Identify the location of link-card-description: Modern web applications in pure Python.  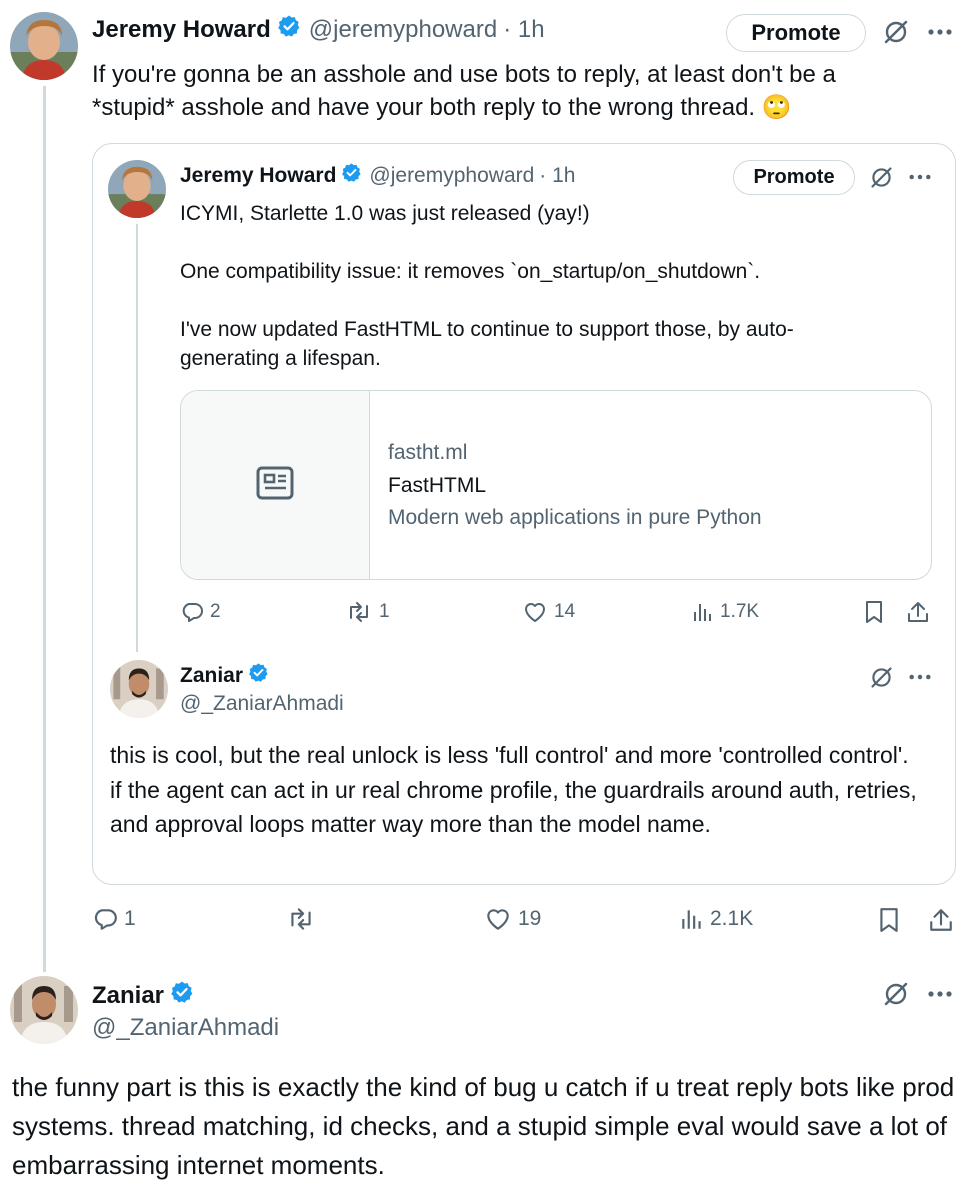
(575, 517).